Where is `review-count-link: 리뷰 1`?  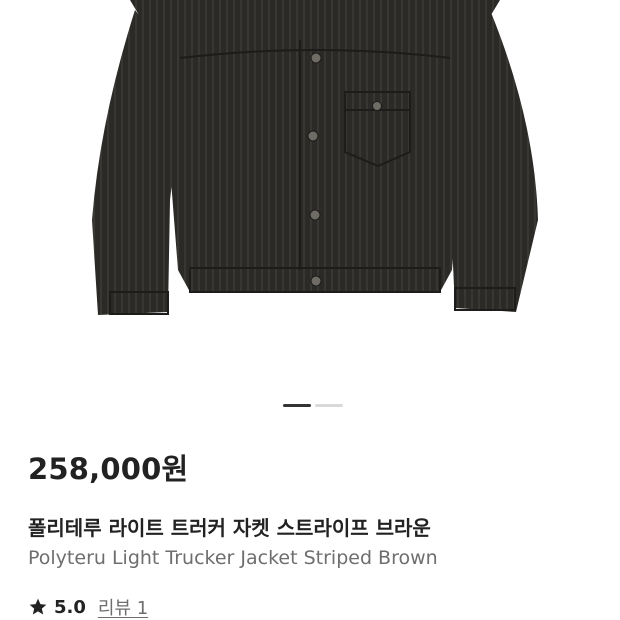
review-count-link: 리뷰 1 is located at coordinates (123, 607).